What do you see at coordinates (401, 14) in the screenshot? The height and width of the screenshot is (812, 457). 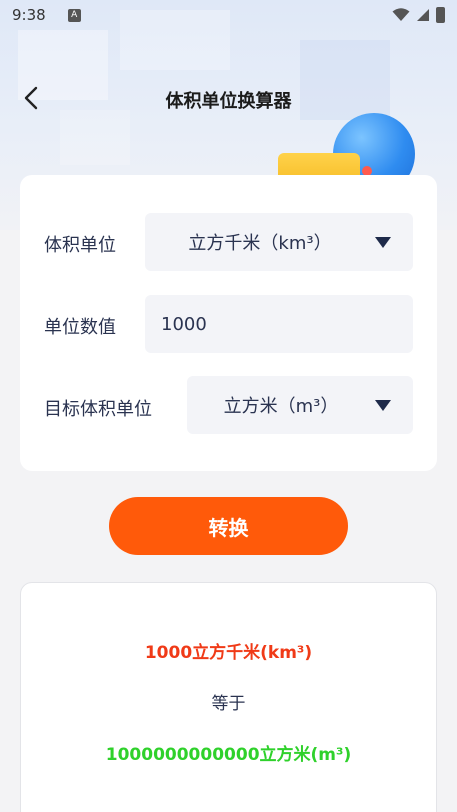 I see `wifi-icon` at bounding box center [401, 14].